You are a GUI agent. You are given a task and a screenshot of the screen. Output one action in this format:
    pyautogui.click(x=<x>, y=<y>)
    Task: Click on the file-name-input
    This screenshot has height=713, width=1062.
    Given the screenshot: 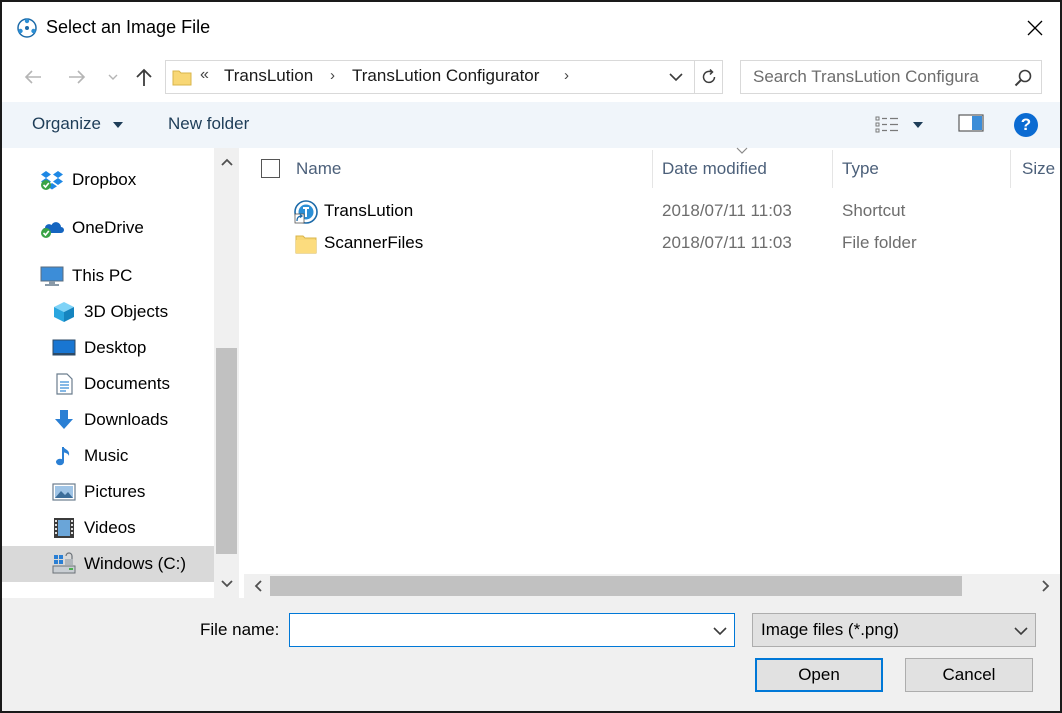 What is the action you would take?
    pyautogui.click(x=495, y=630)
    